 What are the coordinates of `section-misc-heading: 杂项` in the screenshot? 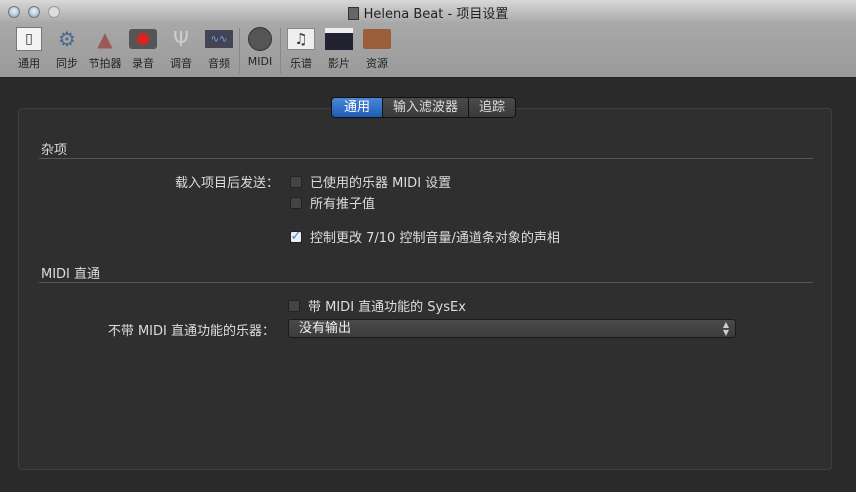 It's located at (54, 150).